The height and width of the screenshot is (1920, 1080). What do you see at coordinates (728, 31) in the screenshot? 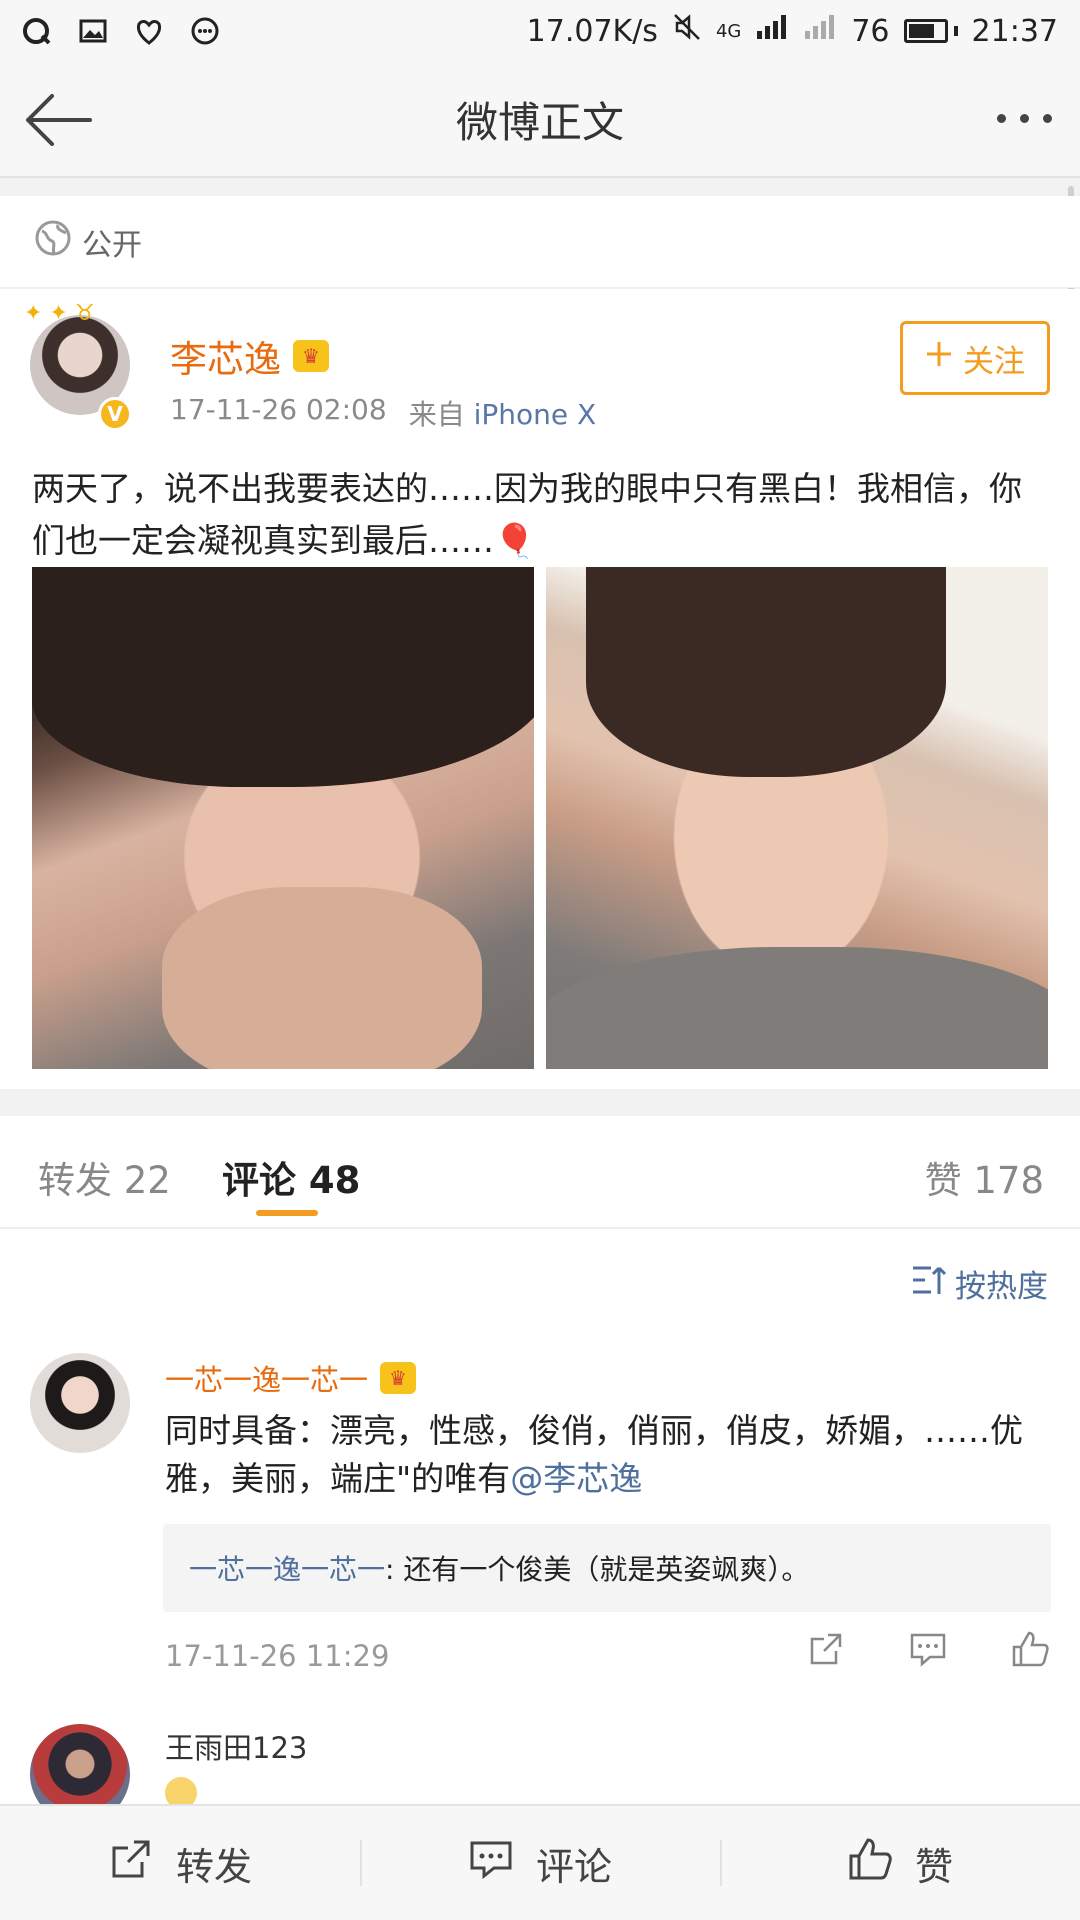
I see `network-type: 4G` at bounding box center [728, 31].